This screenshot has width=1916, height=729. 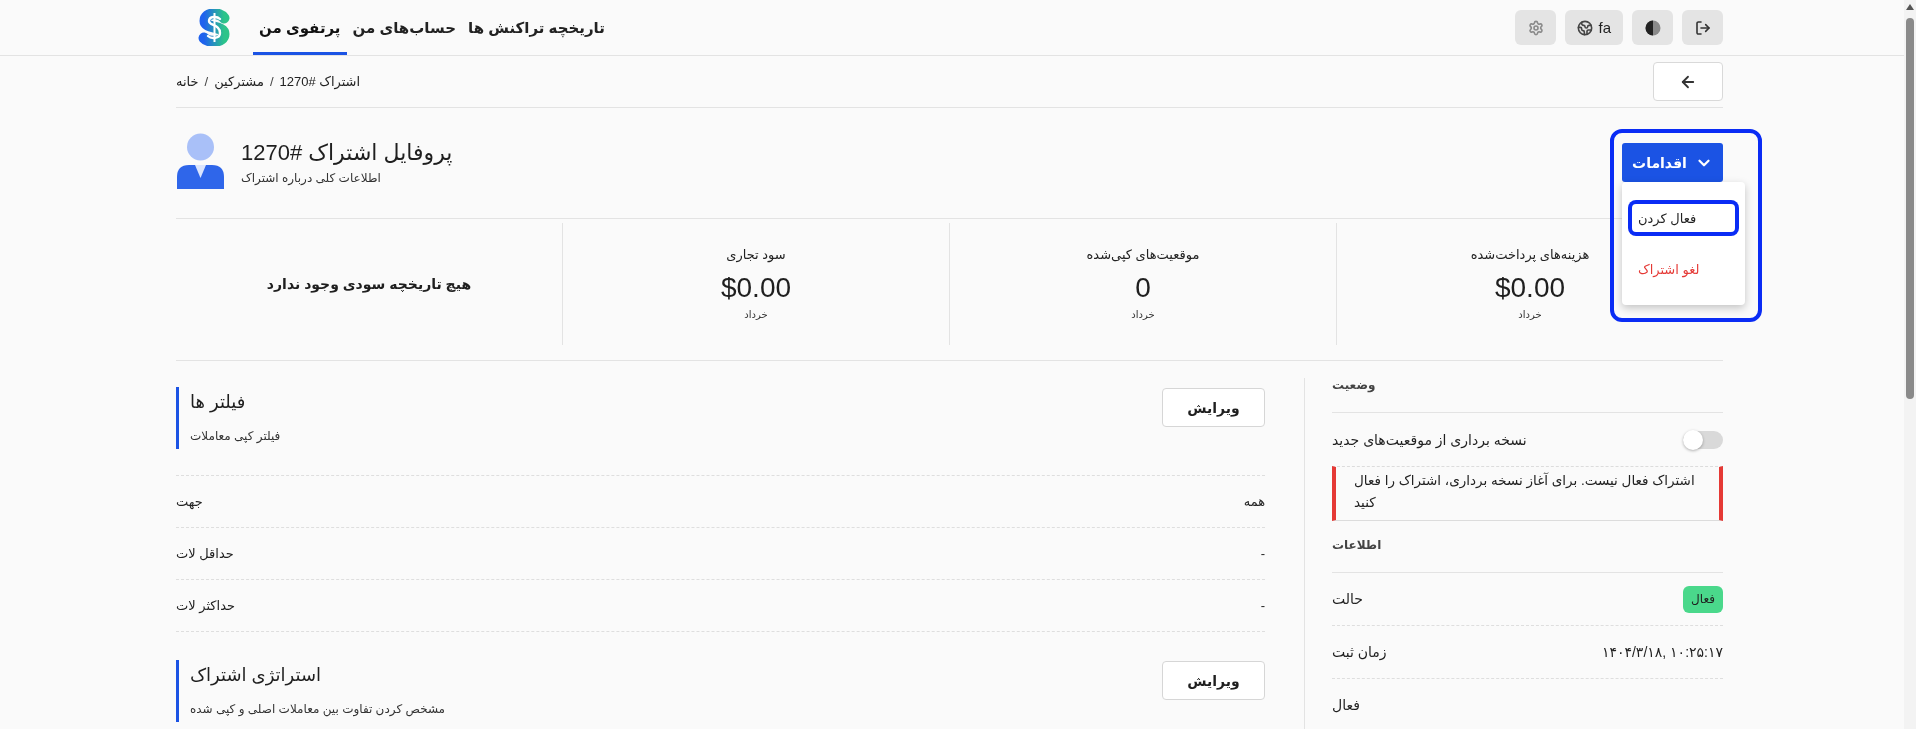 What do you see at coordinates (300, 27) in the screenshot?
I see `nav-tab: پرتفوی من` at bounding box center [300, 27].